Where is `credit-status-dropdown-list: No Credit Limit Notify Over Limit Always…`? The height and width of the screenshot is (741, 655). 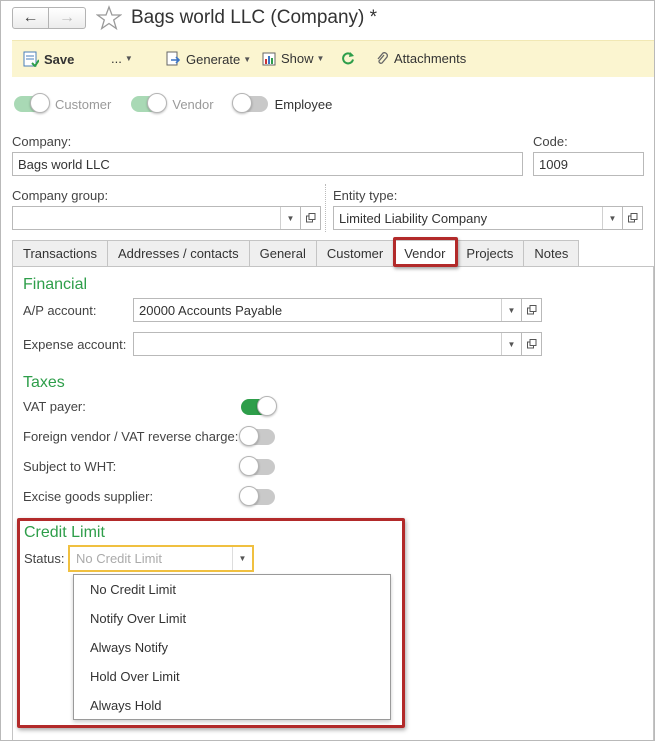
credit-status-dropdown-list: No Credit Limit Notify Over Limit Always… is located at coordinates (232, 647).